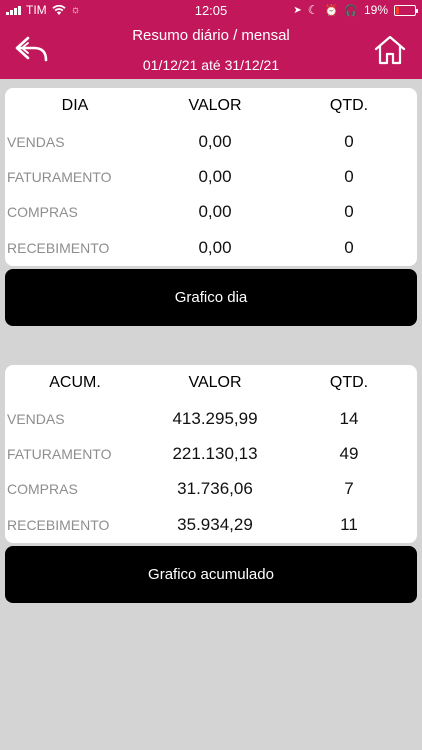  What do you see at coordinates (211, 297) in the screenshot?
I see `daily-chart-button: Grafico dia` at bounding box center [211, 297].